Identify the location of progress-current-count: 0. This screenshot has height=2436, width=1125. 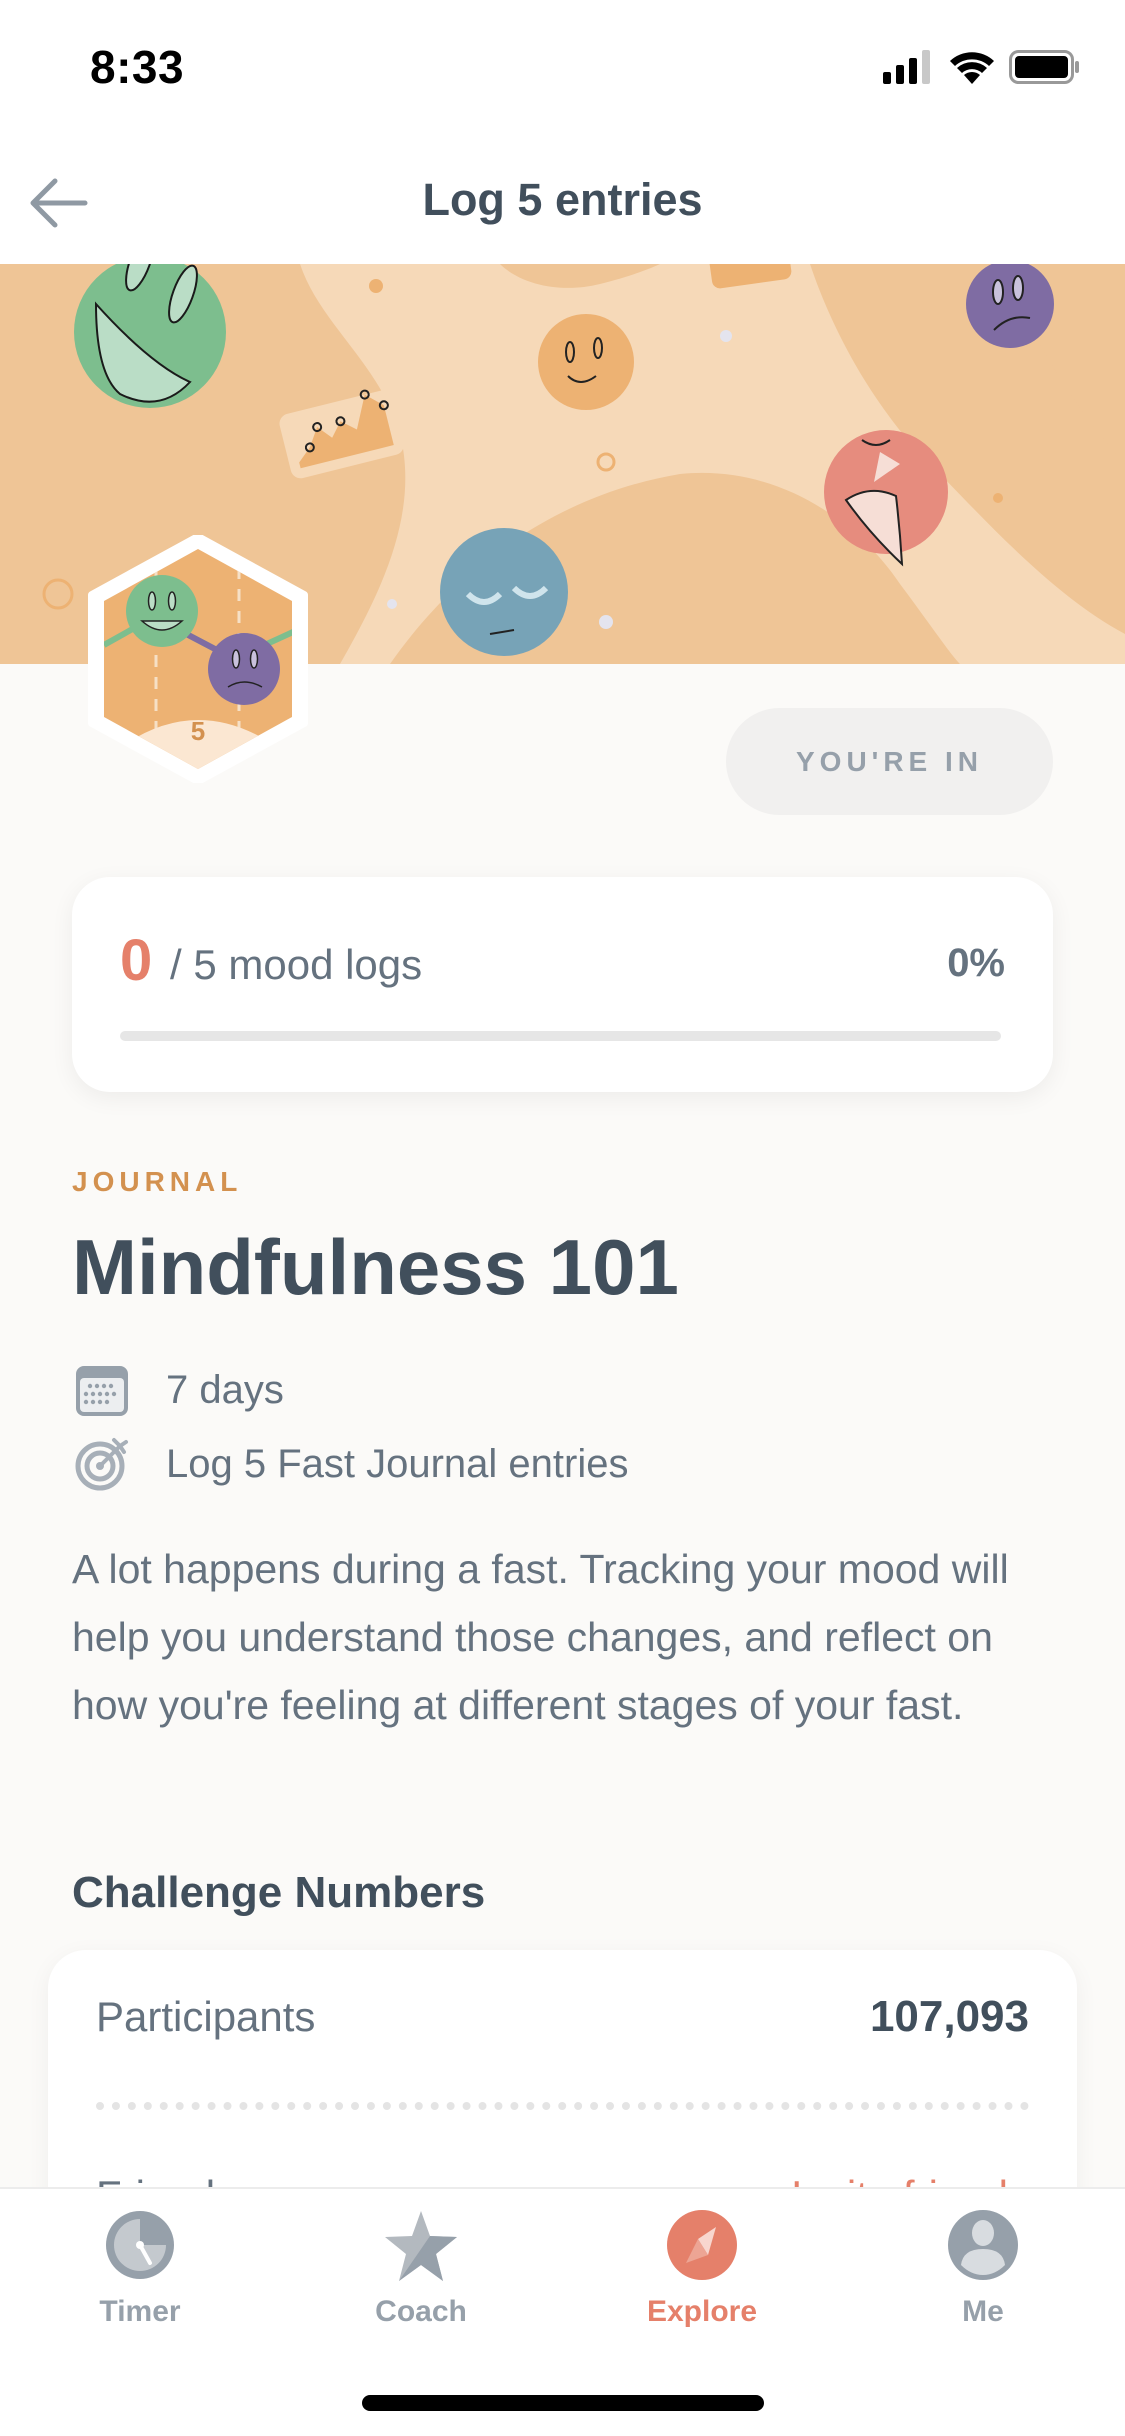
(136, 960).